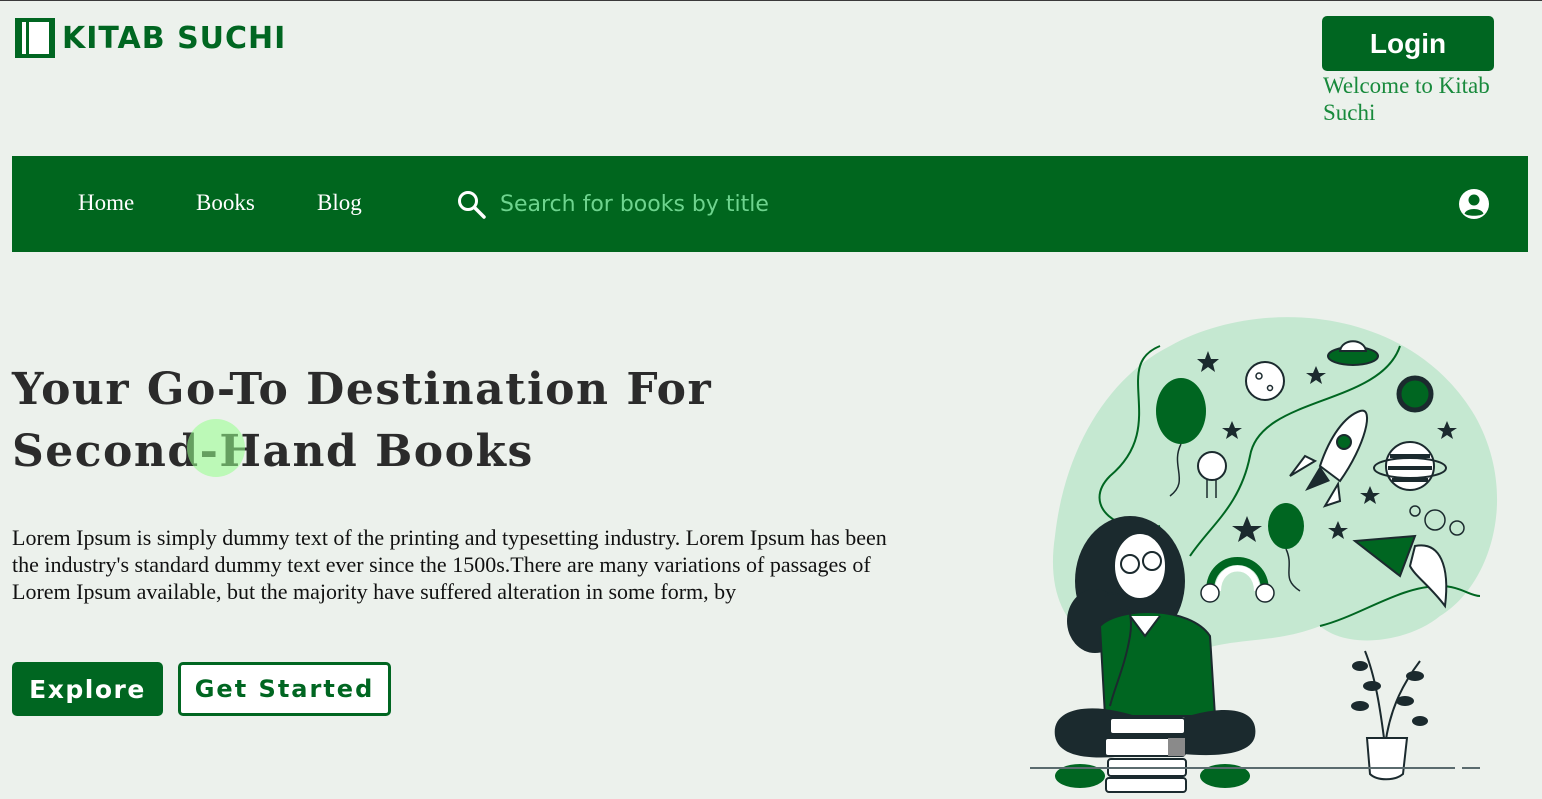  Describe the element at coordinates (750, 204) in the screenshot. I see `search-input` at that location.